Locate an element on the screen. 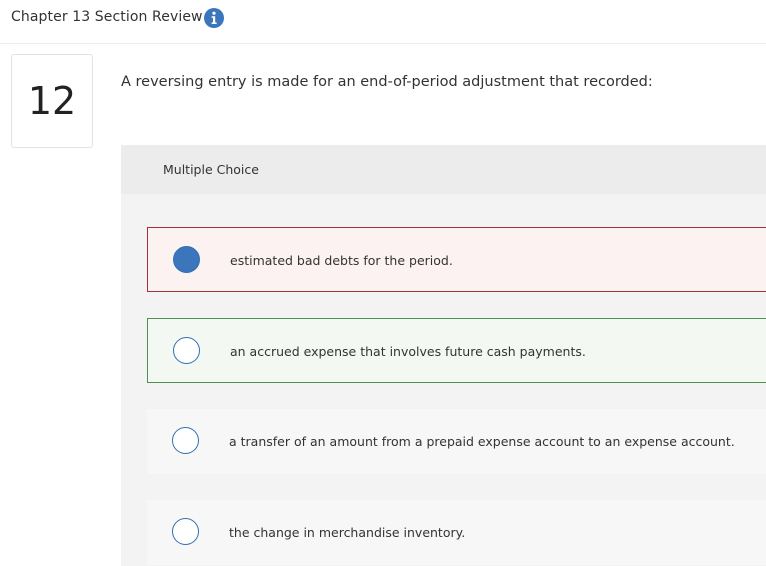 The width and height of the screenshot is (766, 566). choice-option-d: the change in merchandise inventory. is located at coordinates (456, 532).